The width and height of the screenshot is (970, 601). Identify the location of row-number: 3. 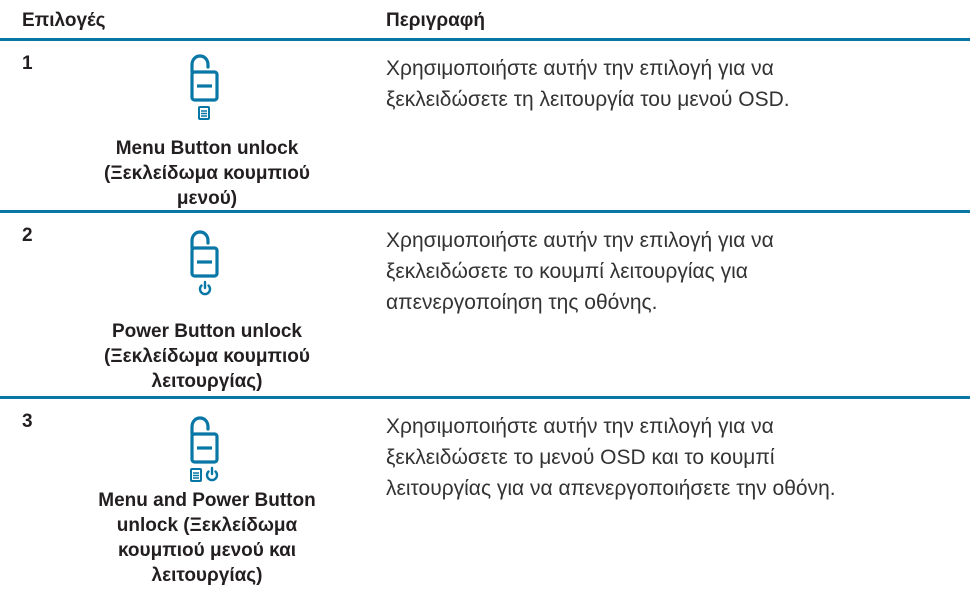
(27, 421).